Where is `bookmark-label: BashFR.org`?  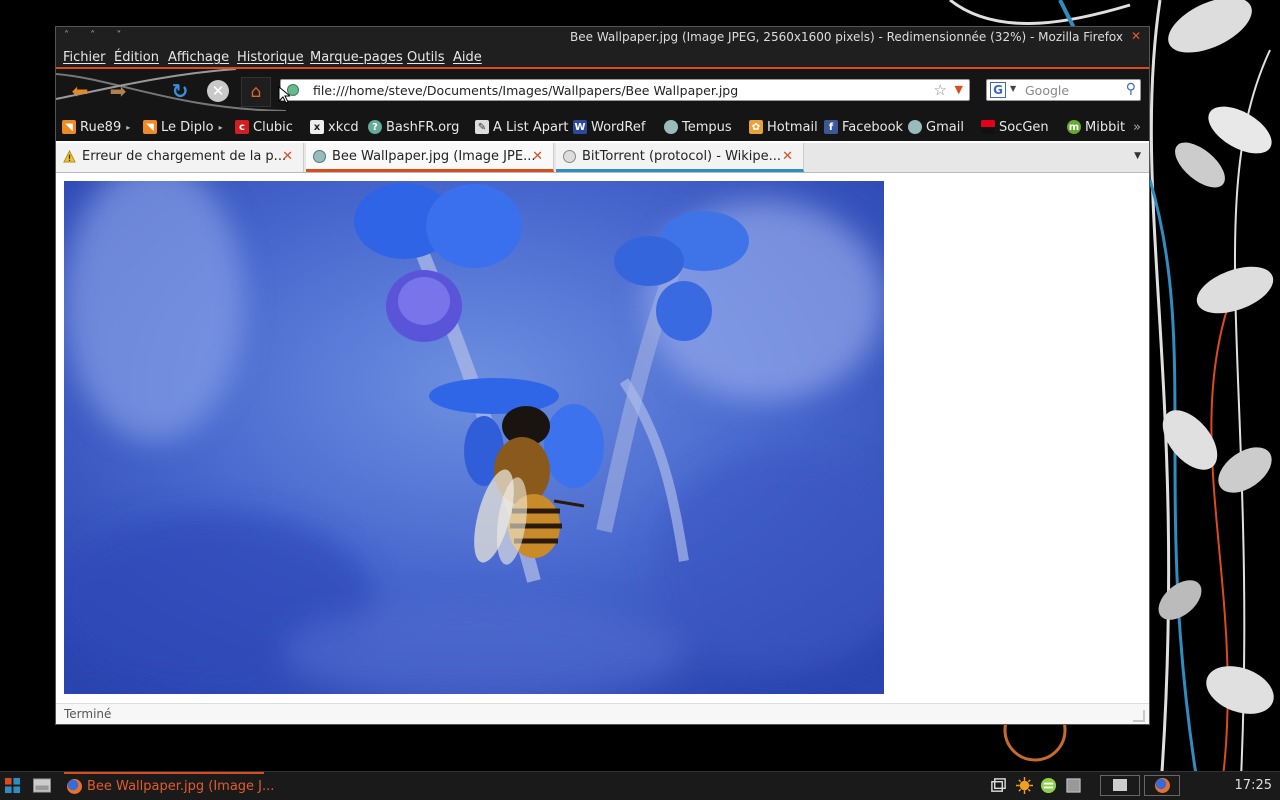
bookmark-label: BashFR.org is located at coordinates (423, 127).